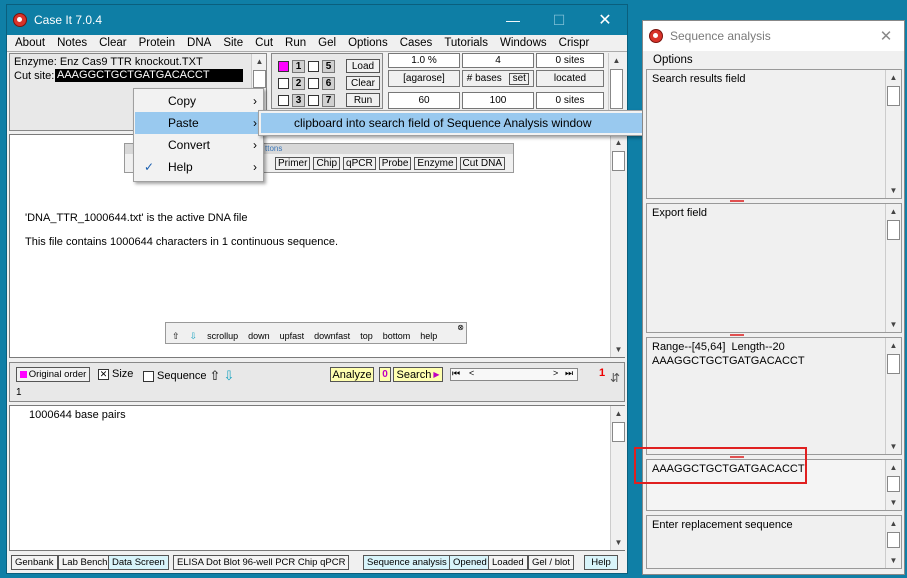  Describe the element at coordinates (892, 542) in the screenshot. I see `replacement-scrollbar: ▲ ▼` at that location.